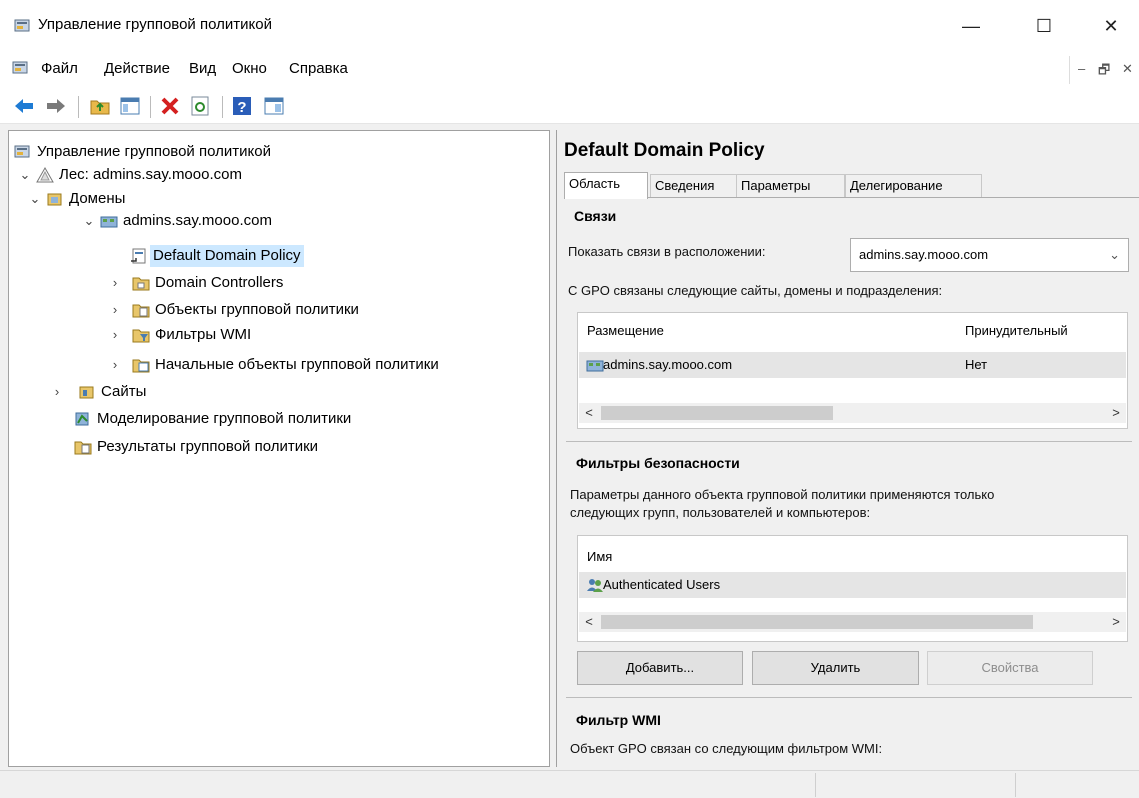 The width and height of the screenshot is (1139, 798). What do you see at coordinates (569, 69) in the screenshot?
I see `menu-bar: Файл Действие Вид Окно Справка` at bounding box center [569, 69].